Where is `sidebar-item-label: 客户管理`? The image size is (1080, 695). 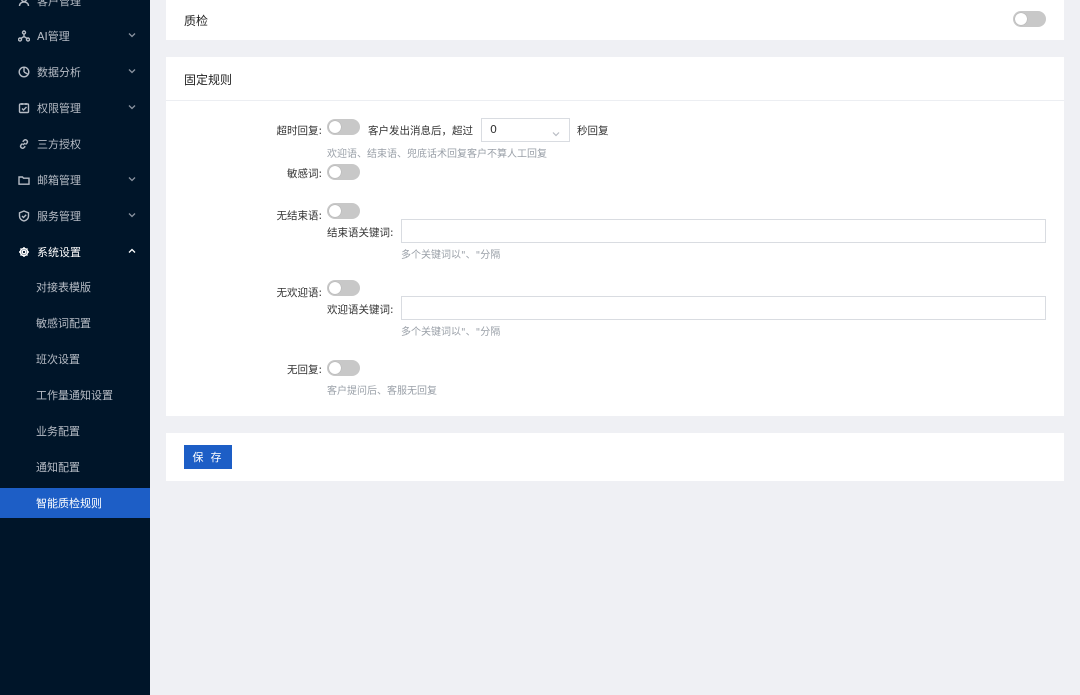 sidebar-item-label: 客户管理 is located at coordinates (59, 4).